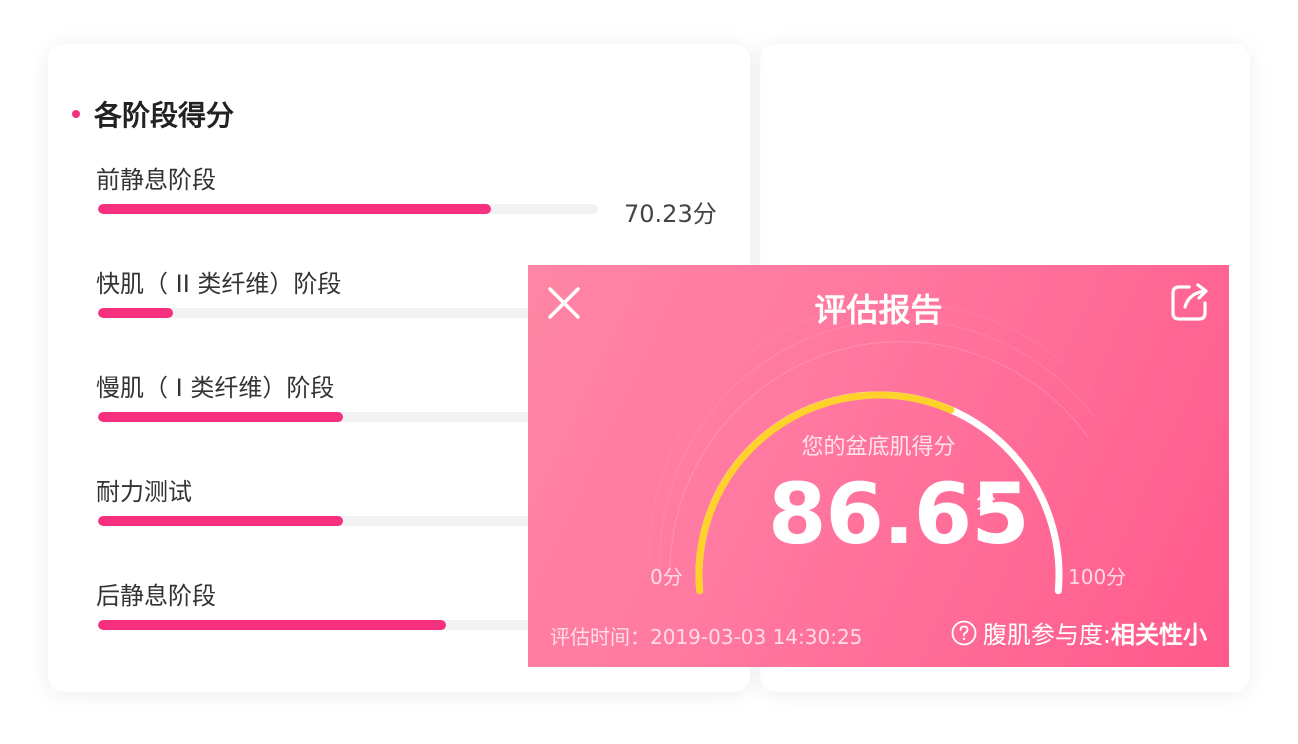 The image size is (1298, 744). Describe the element at coordinates (670, 214) in the screenshot. I see `stage-score: 70.23分` at that location.